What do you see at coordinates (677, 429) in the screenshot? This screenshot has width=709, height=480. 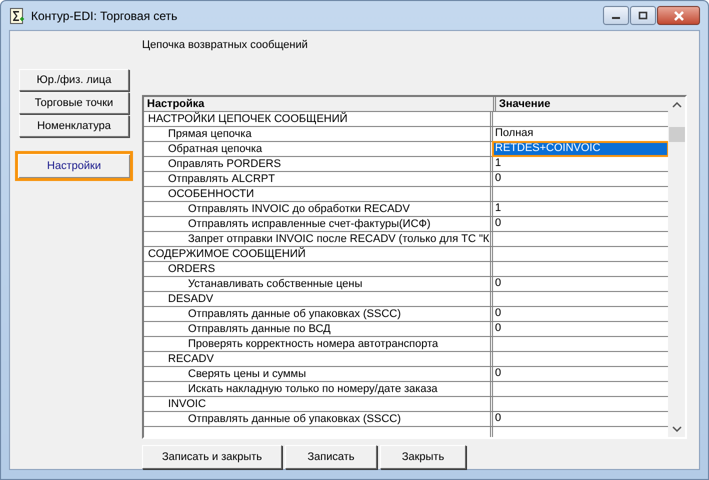 I see `scroll-down-icon` at bounding box center [677, 429].